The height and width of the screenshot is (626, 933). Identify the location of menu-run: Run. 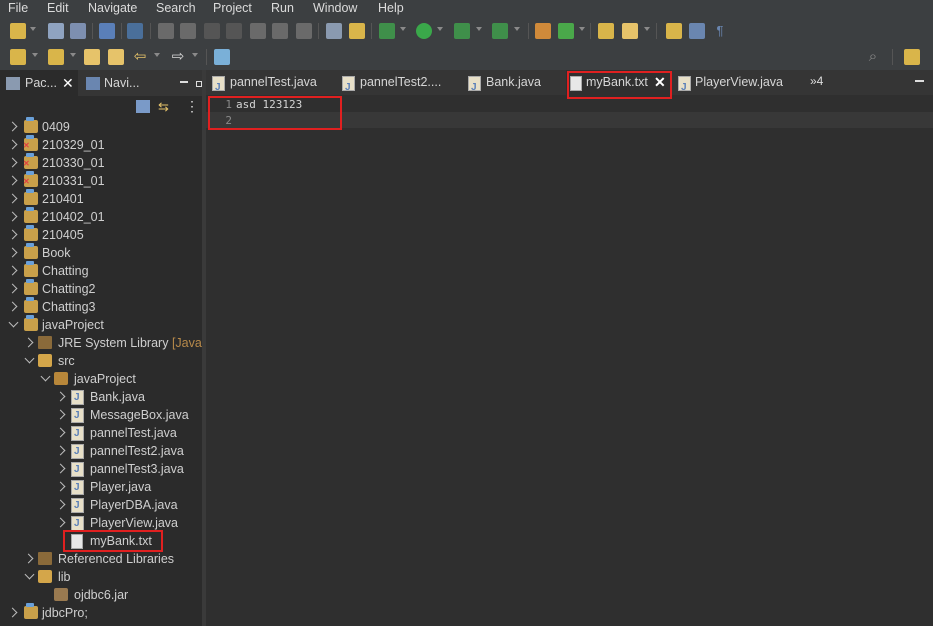
(282, 8).